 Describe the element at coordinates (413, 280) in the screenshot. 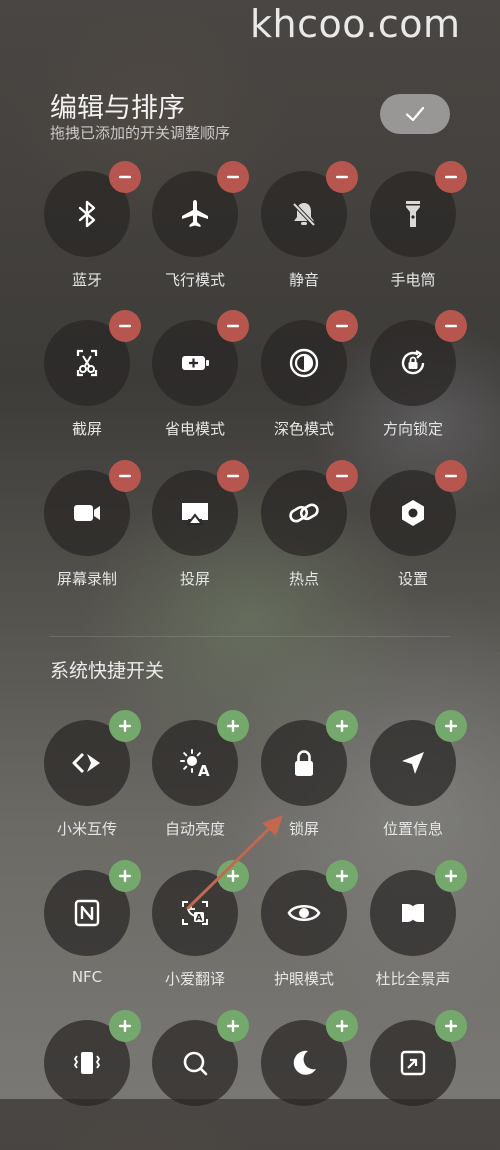

I see `tile-label: 手电筒` at that location.